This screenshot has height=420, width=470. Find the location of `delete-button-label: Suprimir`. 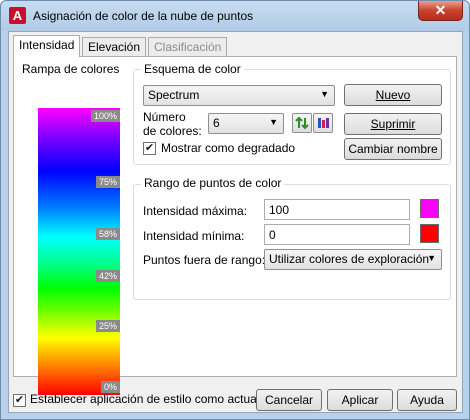

delete-button-label: Suprimir is located at coordinates (393, 124).